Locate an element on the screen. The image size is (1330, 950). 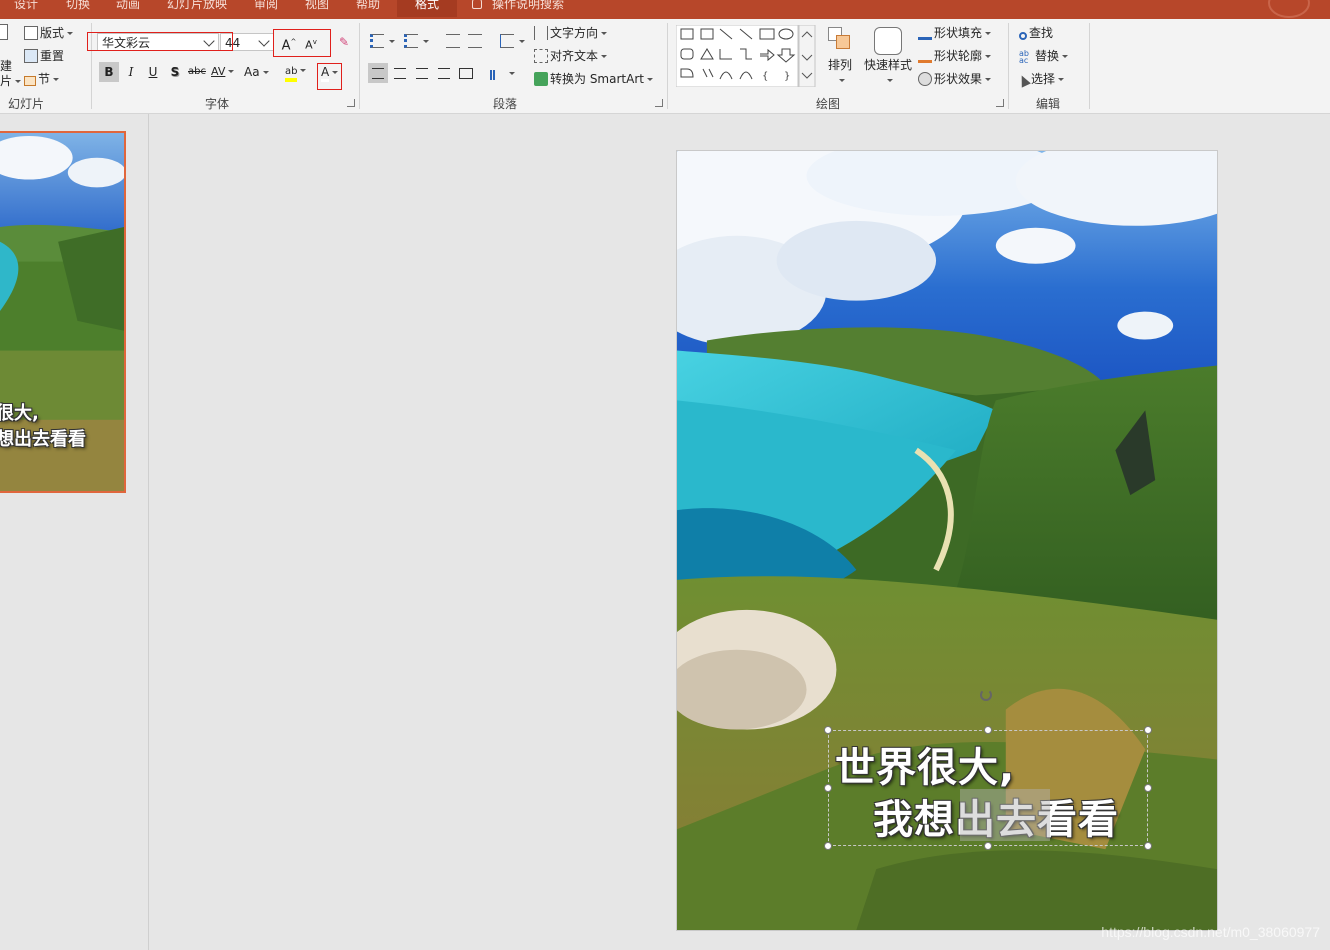
account-icon is located at coordinates (1289, 9).